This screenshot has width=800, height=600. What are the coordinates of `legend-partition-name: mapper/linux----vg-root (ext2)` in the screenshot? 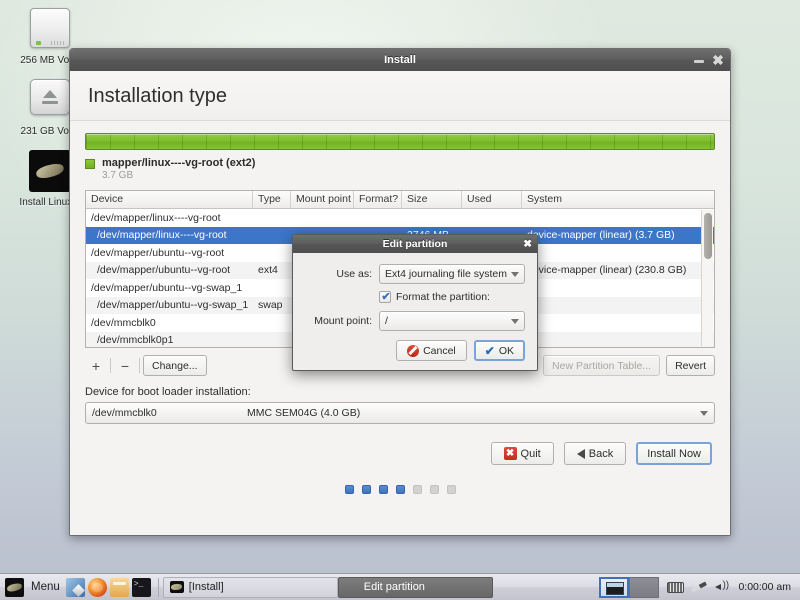 It's located at (179, 163).